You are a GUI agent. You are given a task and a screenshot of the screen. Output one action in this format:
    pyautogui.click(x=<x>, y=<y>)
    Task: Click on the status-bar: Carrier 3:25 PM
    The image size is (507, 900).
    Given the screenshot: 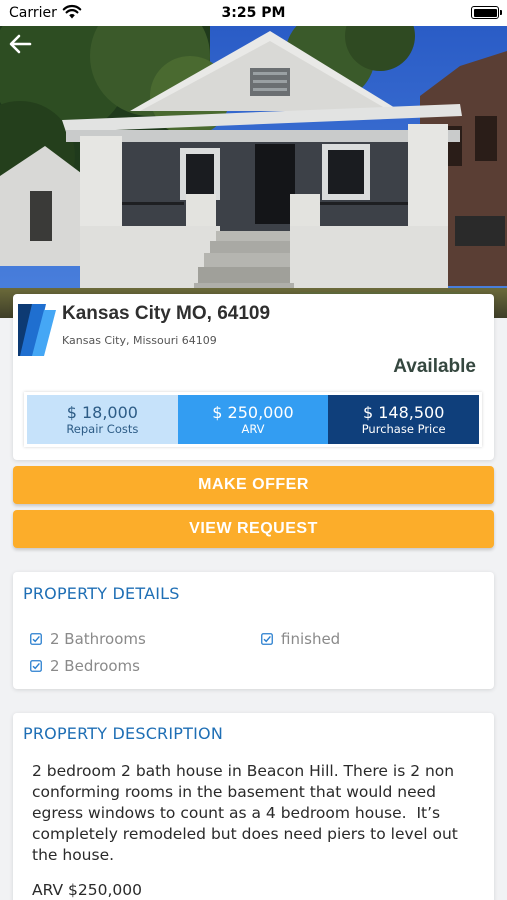 What is the action you would take?
    pyautogui.click(x=253, y=13)
    